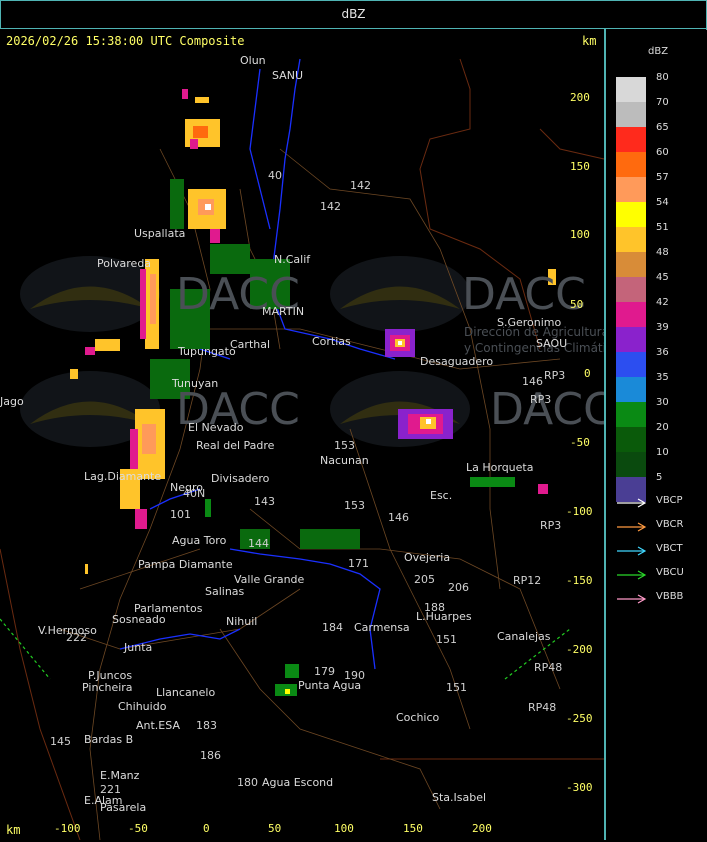 This screenshot has height=842, width=707. Describe the element at coordinates (382, 627) in the screenshot. I see `place-label: Carmensa` at that location.